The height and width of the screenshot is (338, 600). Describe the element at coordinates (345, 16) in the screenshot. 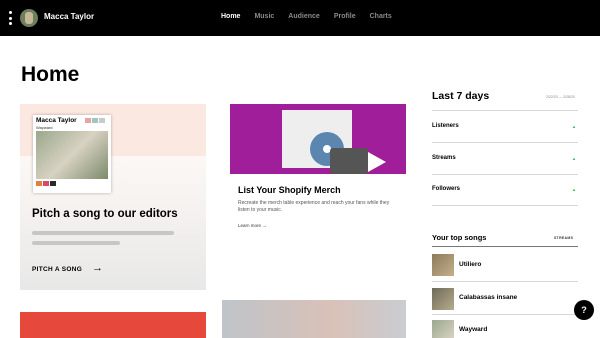

I see `nav-profile: Profile` at that location.